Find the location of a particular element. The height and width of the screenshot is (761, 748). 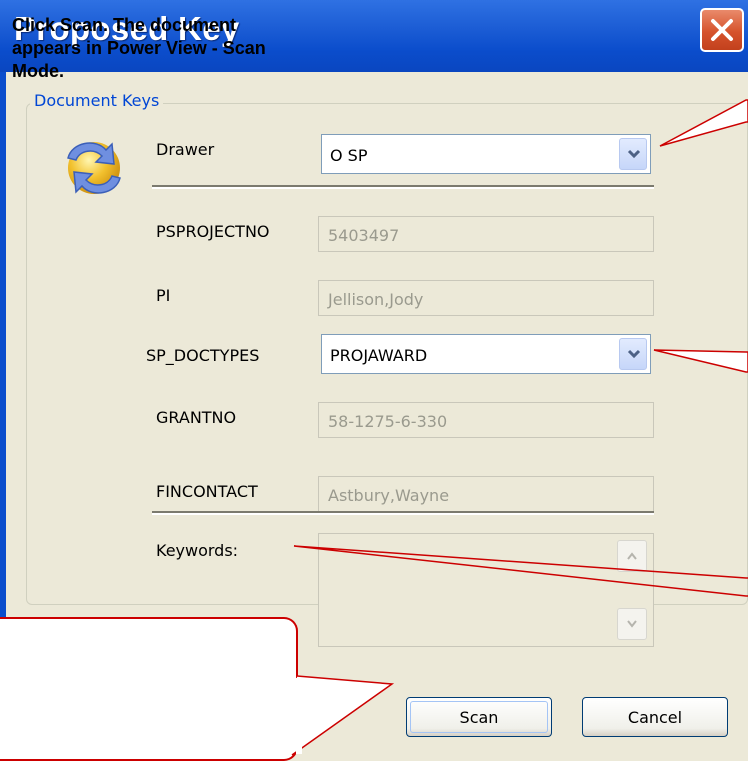

psprojectno-label: PSPROJECTNO is located at coordinates (213, 231).